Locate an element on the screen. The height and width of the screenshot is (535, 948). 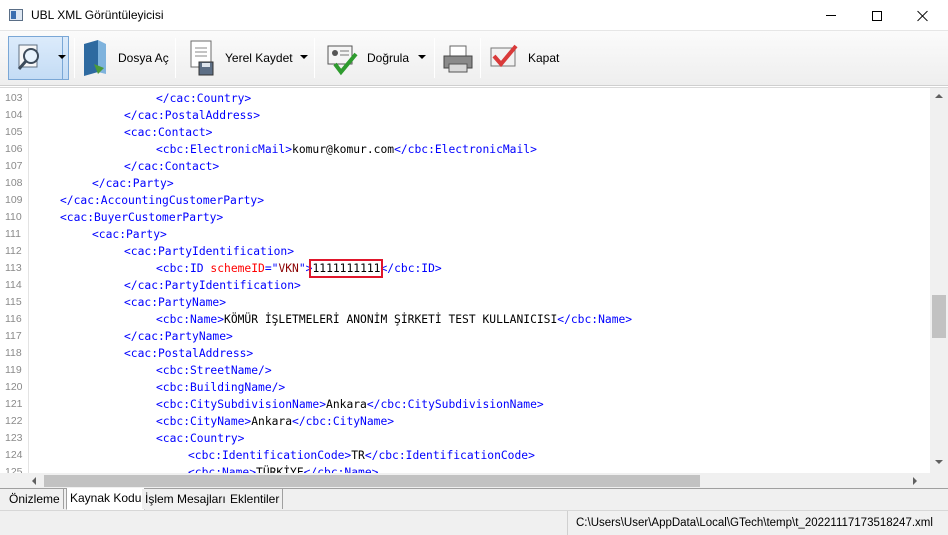
maximize-button is located at coordinates (877, 15).